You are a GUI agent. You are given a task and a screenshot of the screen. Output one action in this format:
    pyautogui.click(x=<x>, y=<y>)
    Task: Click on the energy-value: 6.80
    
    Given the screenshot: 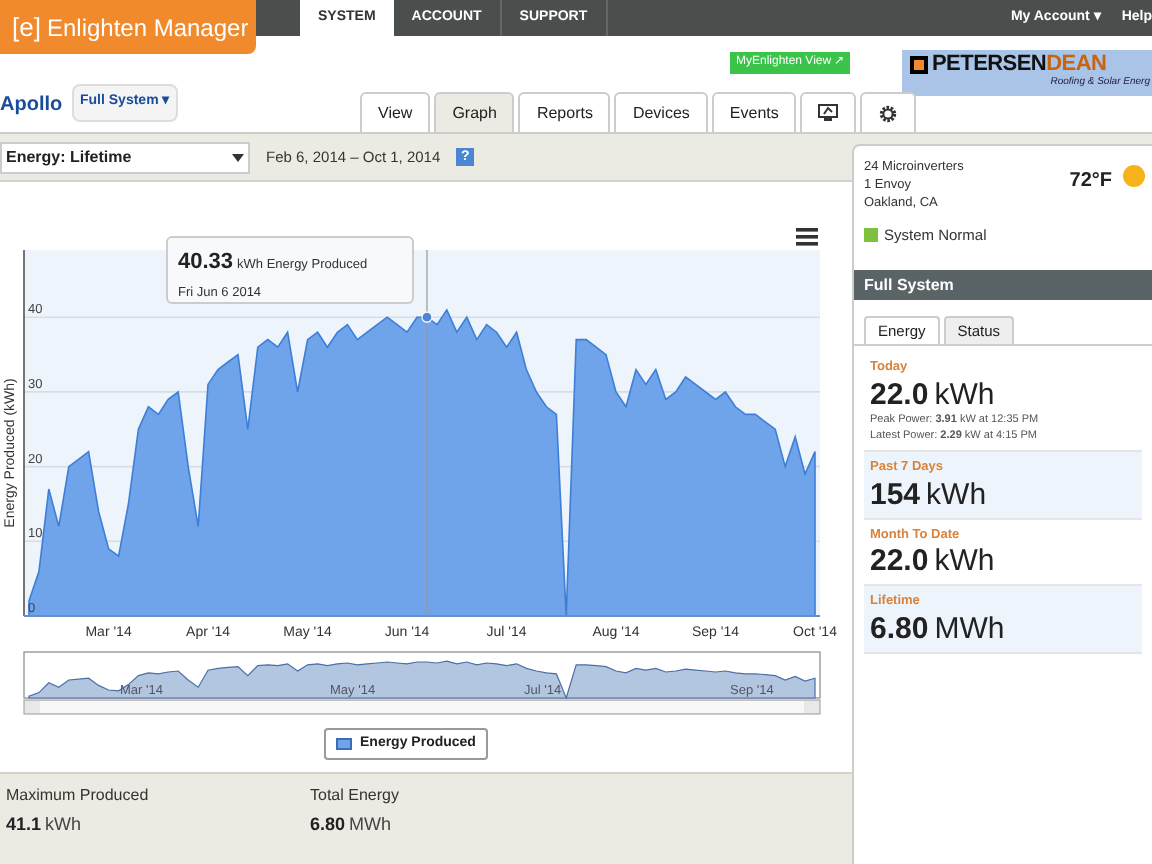 What is the action you would take?
    pyautogui.click(x=899, y=629)
    